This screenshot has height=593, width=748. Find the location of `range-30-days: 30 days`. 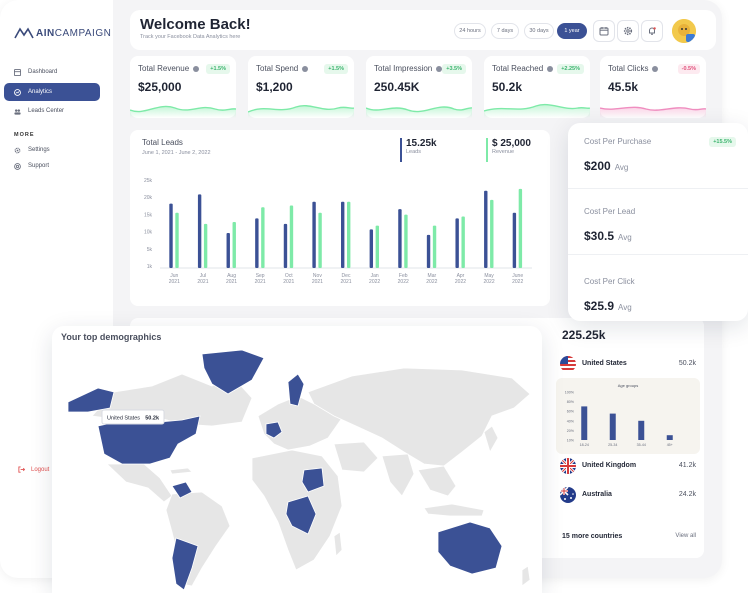

range-30-days: 30 days is located at coordinates (539, 31).